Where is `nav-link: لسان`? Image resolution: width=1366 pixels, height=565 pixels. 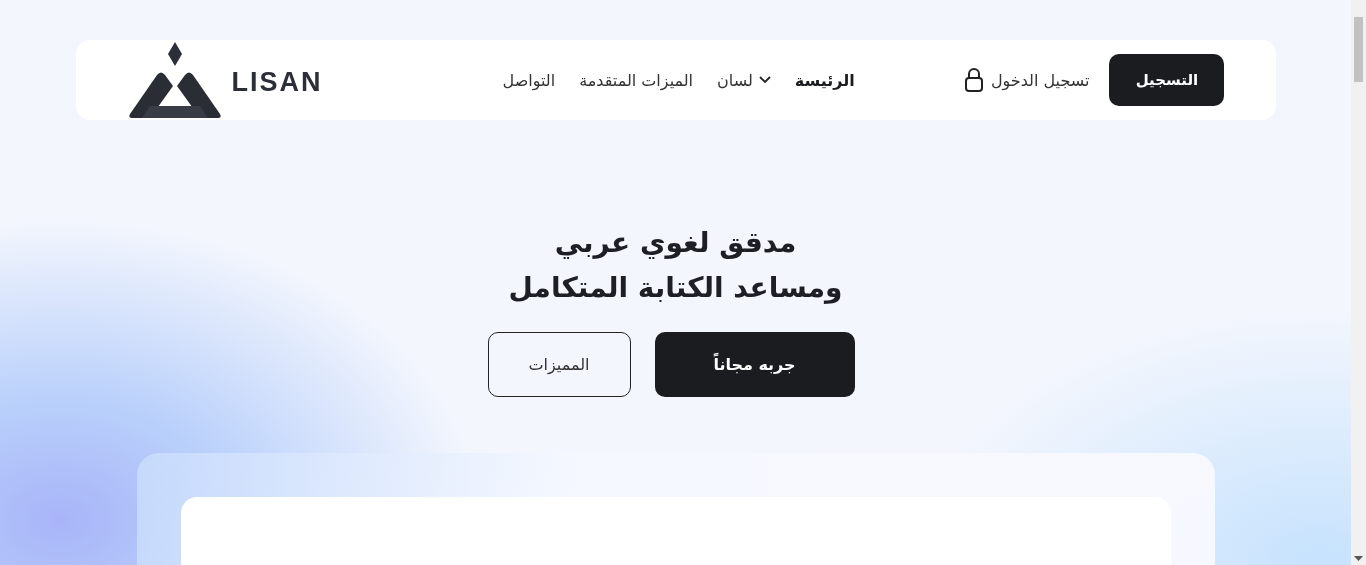 nav-link: لسان is located at coordinates (744, 80).